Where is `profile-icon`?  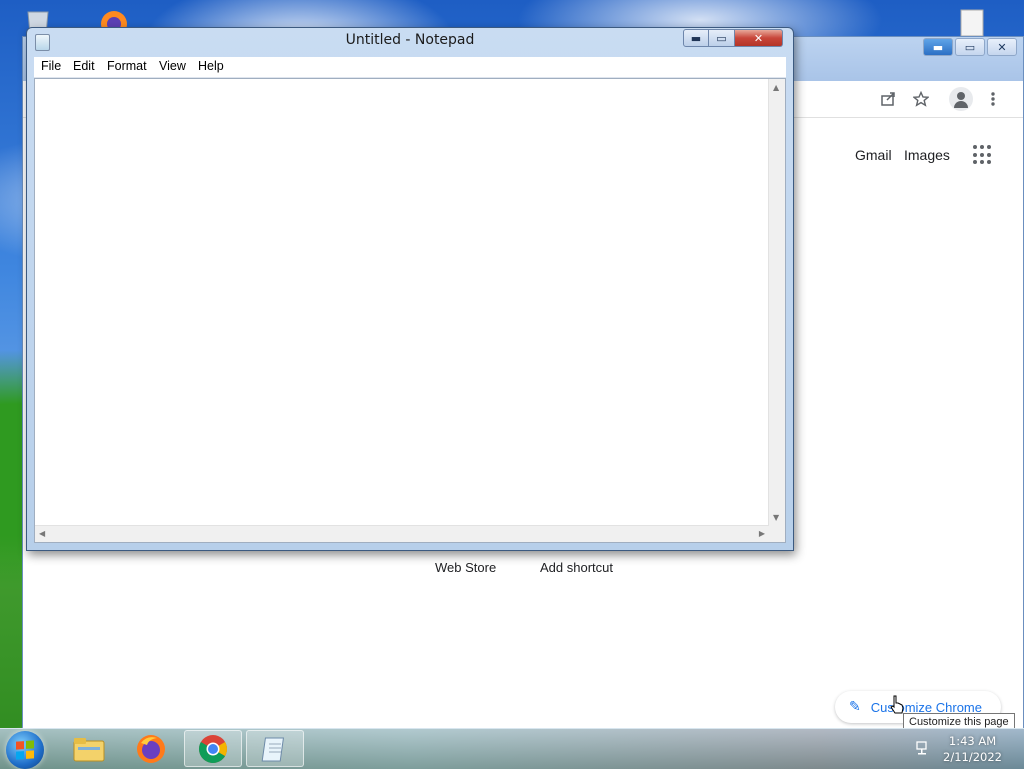 profile-icon is located at coordinates (961, 99).